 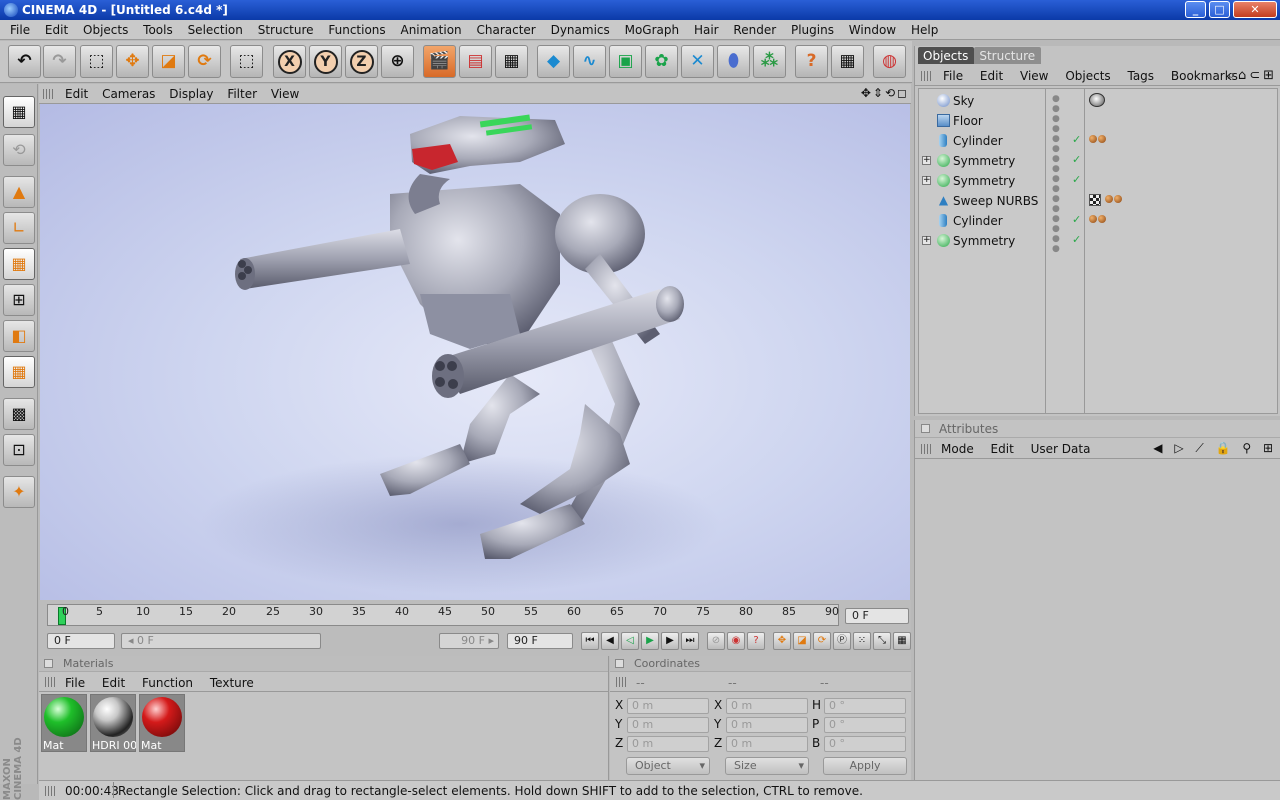 I want to click on close-button: ✕, so click(x=1255, y=9).